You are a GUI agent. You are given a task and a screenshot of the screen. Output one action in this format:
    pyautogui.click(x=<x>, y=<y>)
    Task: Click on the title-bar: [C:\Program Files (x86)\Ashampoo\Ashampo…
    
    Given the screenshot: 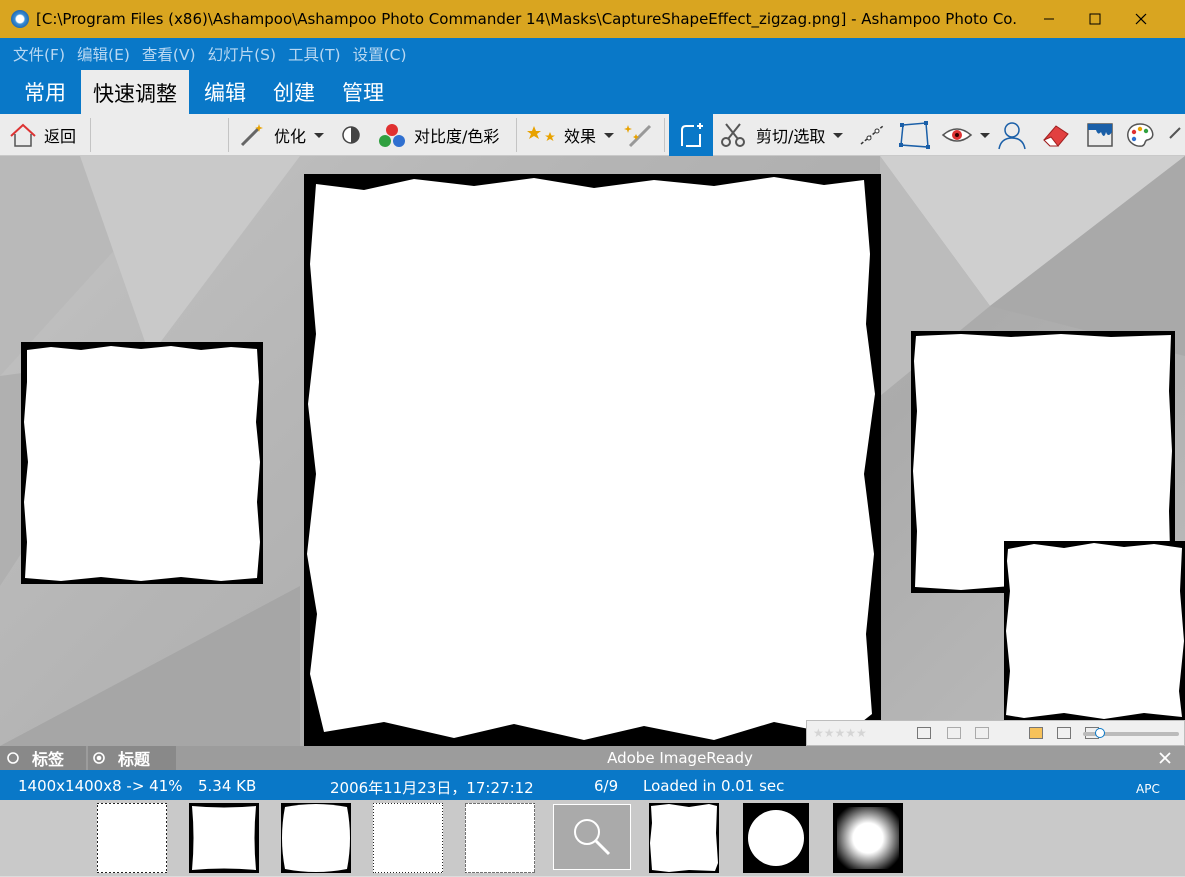 What is the action you would take?
    pyautogui.click(x=592, y=19)
    